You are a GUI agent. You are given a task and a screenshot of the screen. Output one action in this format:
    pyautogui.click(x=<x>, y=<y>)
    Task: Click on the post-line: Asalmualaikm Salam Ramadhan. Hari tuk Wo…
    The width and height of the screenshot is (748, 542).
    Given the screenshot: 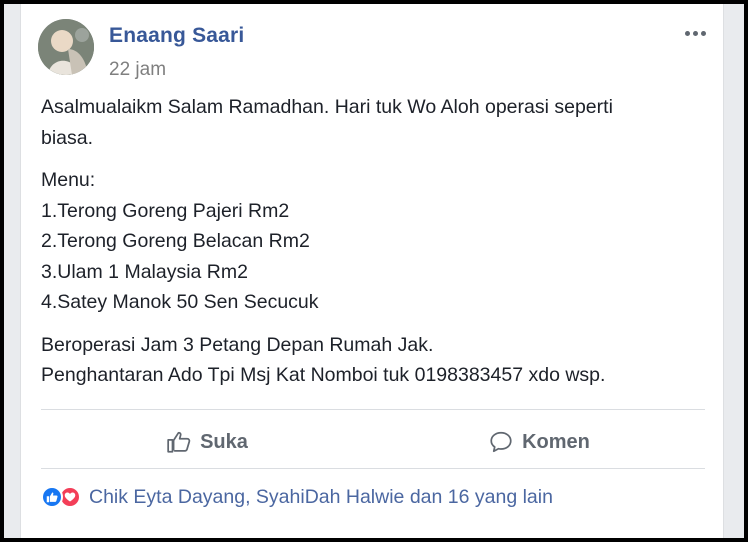 What is the action you would take?
    pyautogui.click(x=327, y=107)
    